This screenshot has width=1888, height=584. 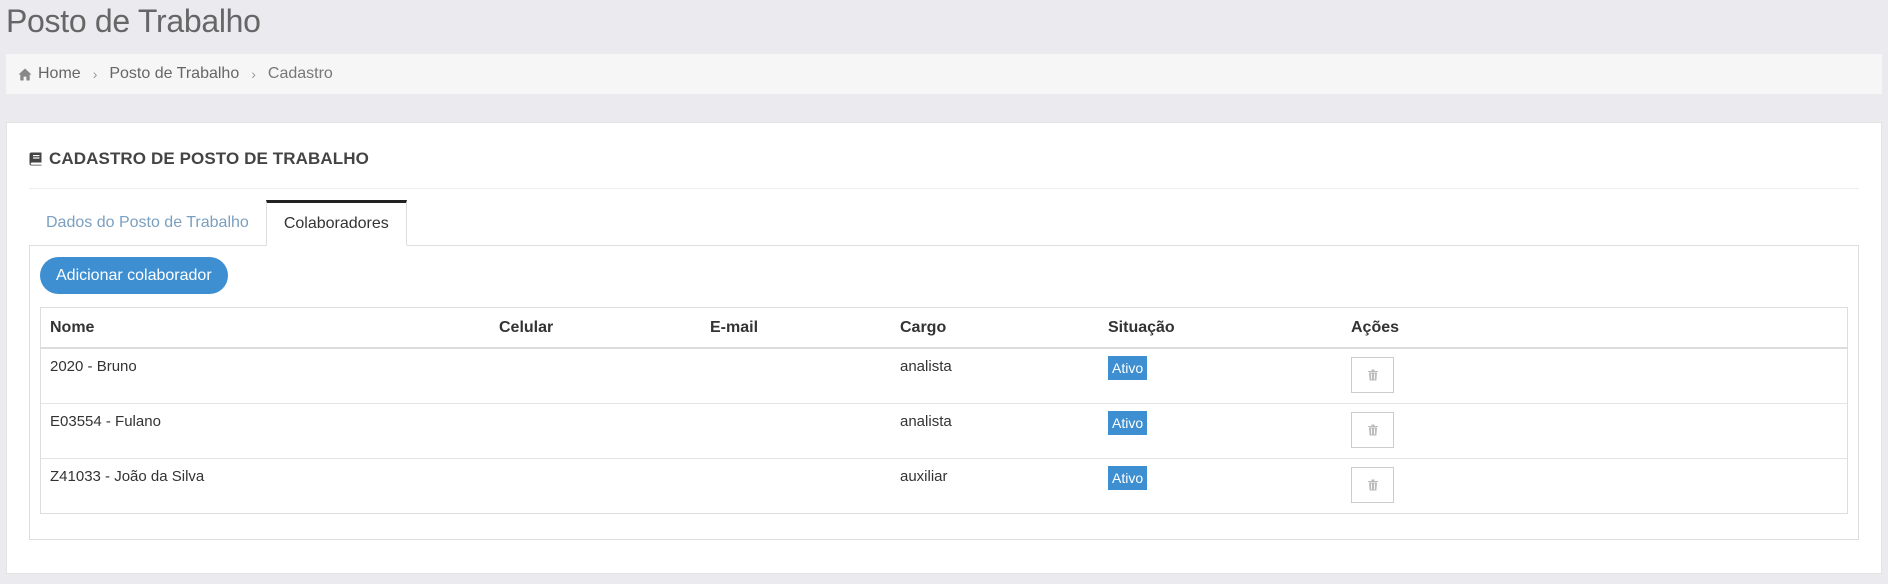 What do you see at coordinates (1594, 328) in the screenshot?
I see `column-header-acoes: Ações` at bounding box center [1594, 328].